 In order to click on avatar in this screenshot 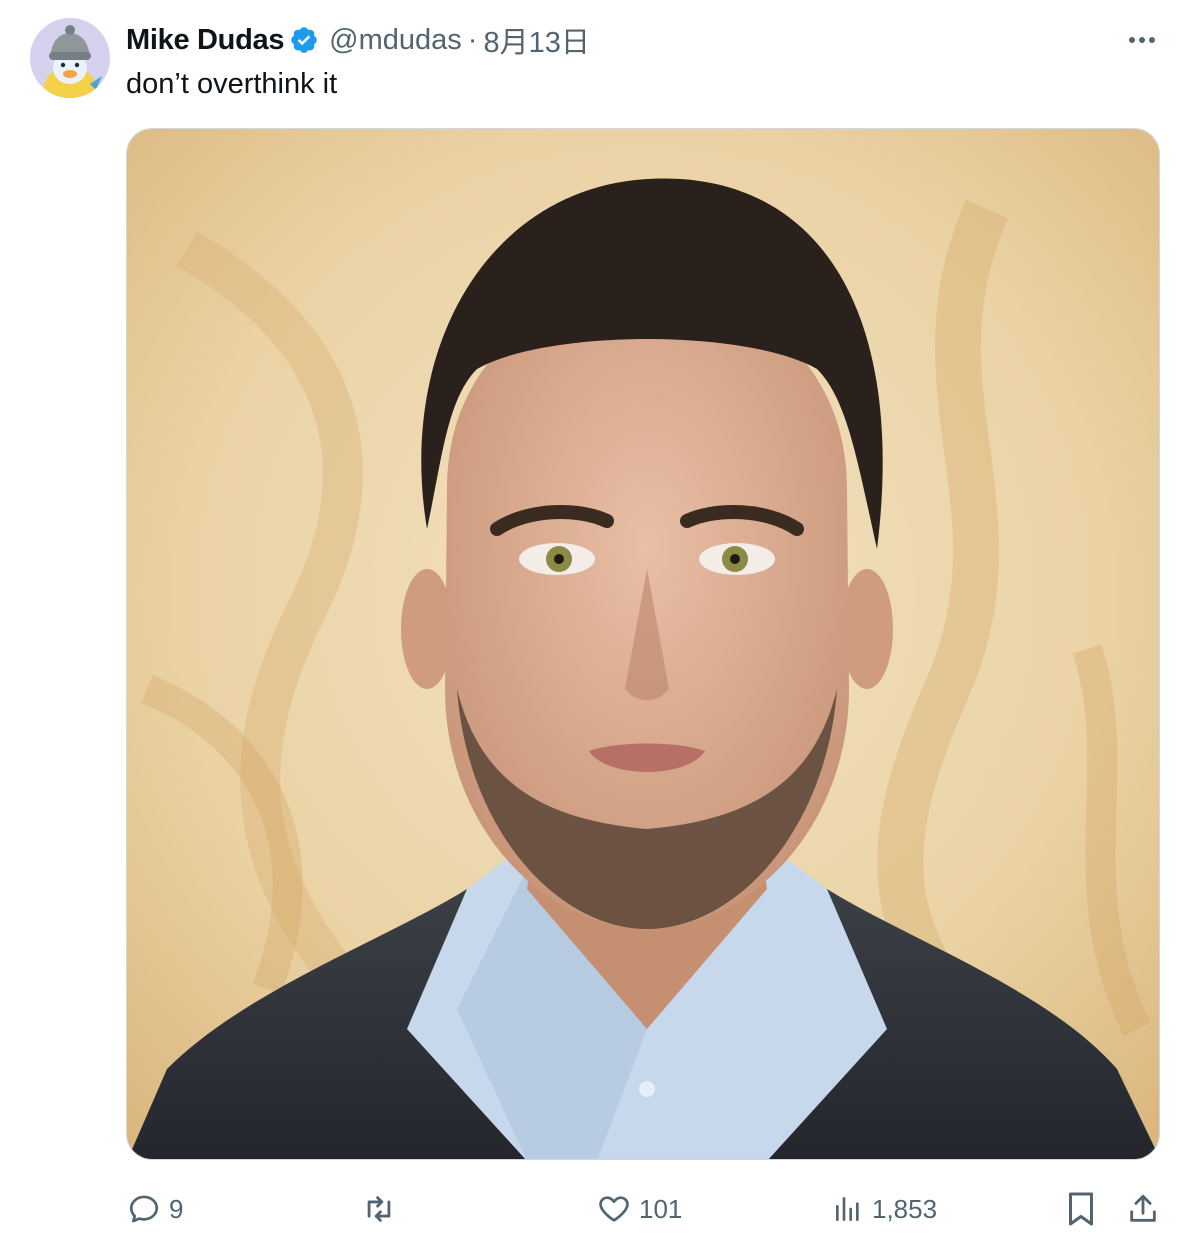, I will do `click(70, 58)`.